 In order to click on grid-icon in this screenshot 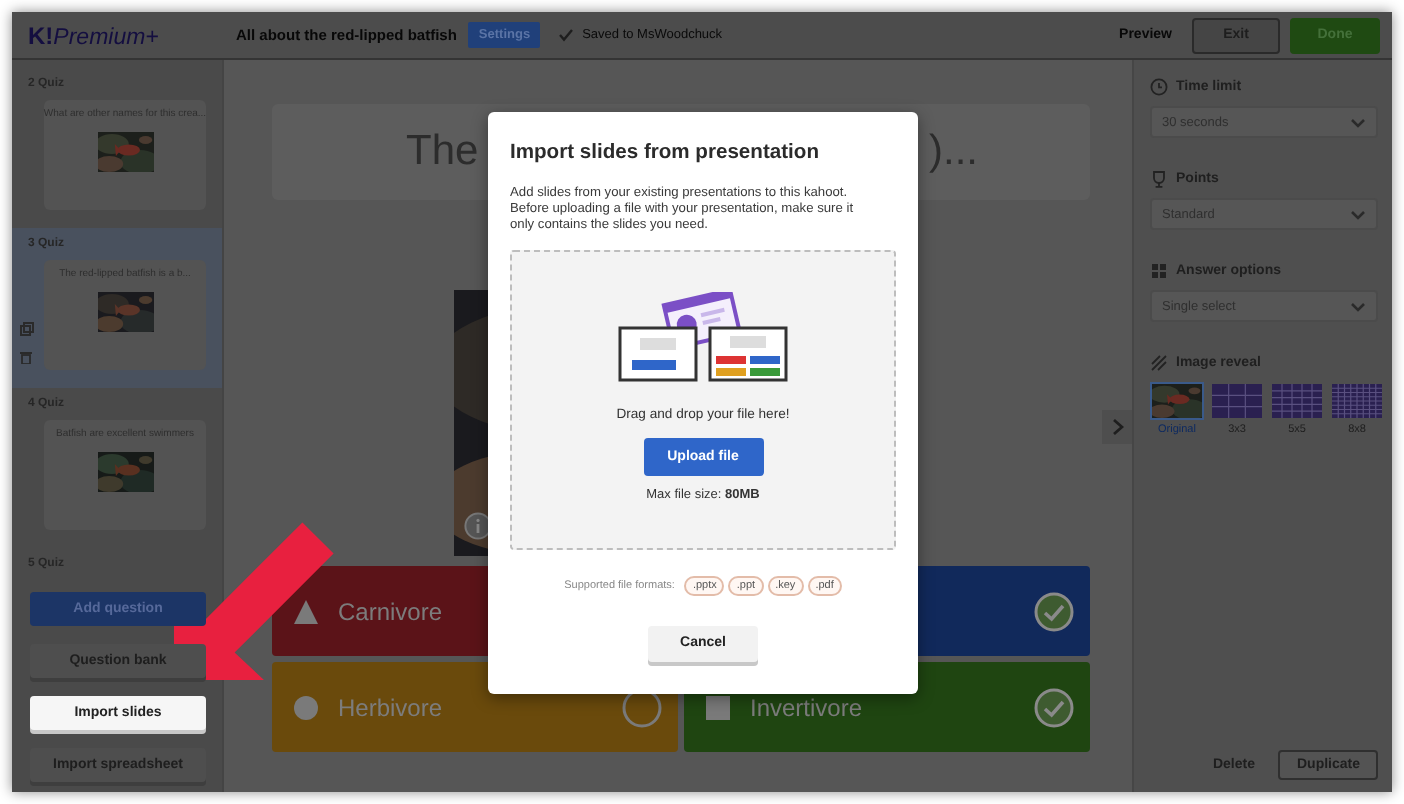, I will do `click(1159, 271)`.